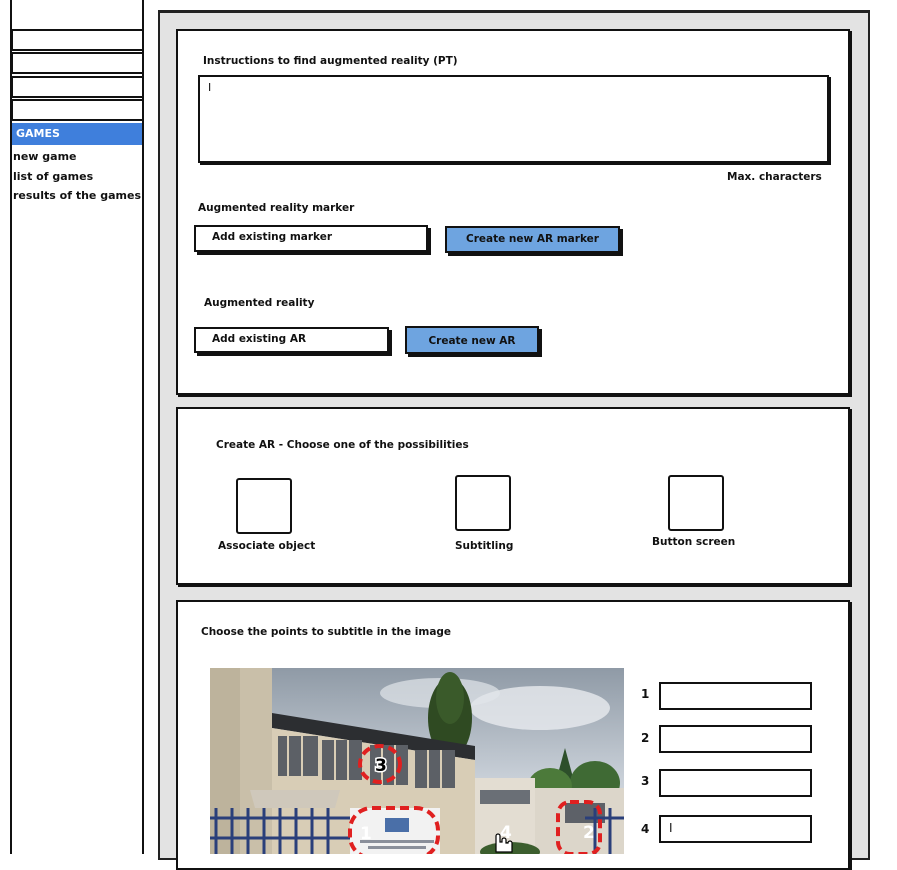  I want to click on sidebar-link-results-of-the-games: results of the games, so click(77, 195).